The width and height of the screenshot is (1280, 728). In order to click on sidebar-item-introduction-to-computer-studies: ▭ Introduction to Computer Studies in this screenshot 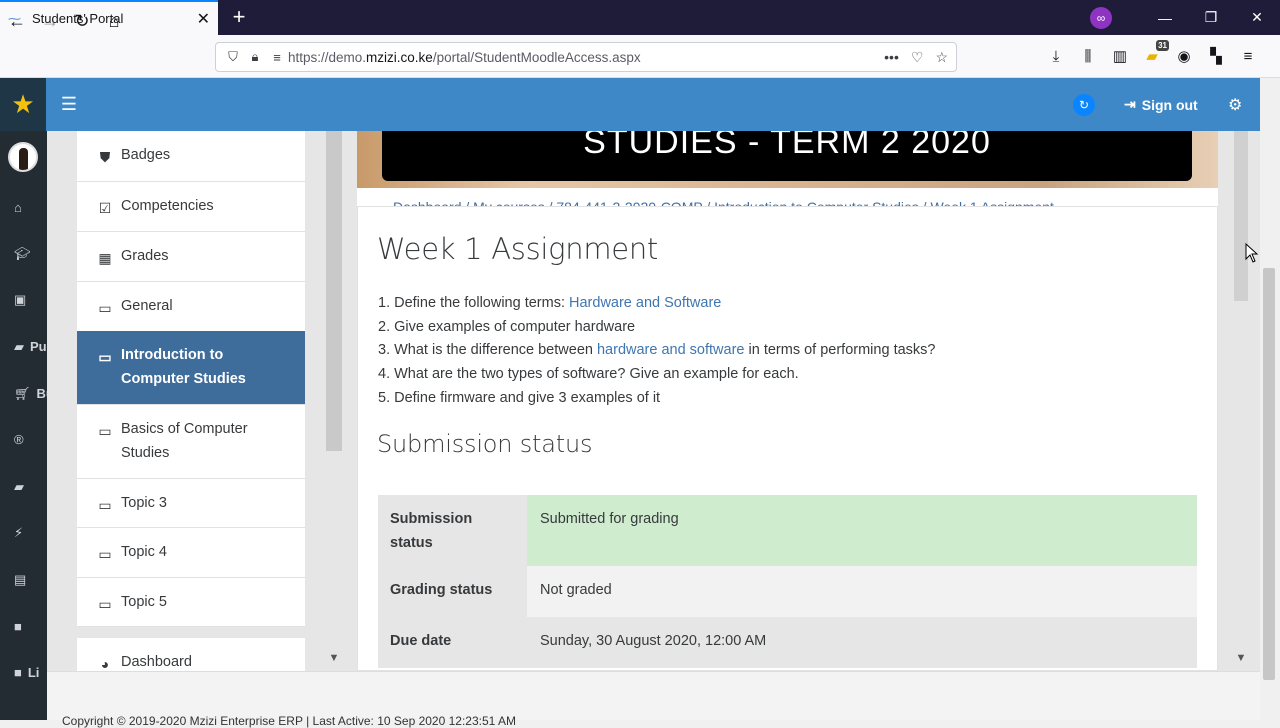, I will do `click(191, 368)`.